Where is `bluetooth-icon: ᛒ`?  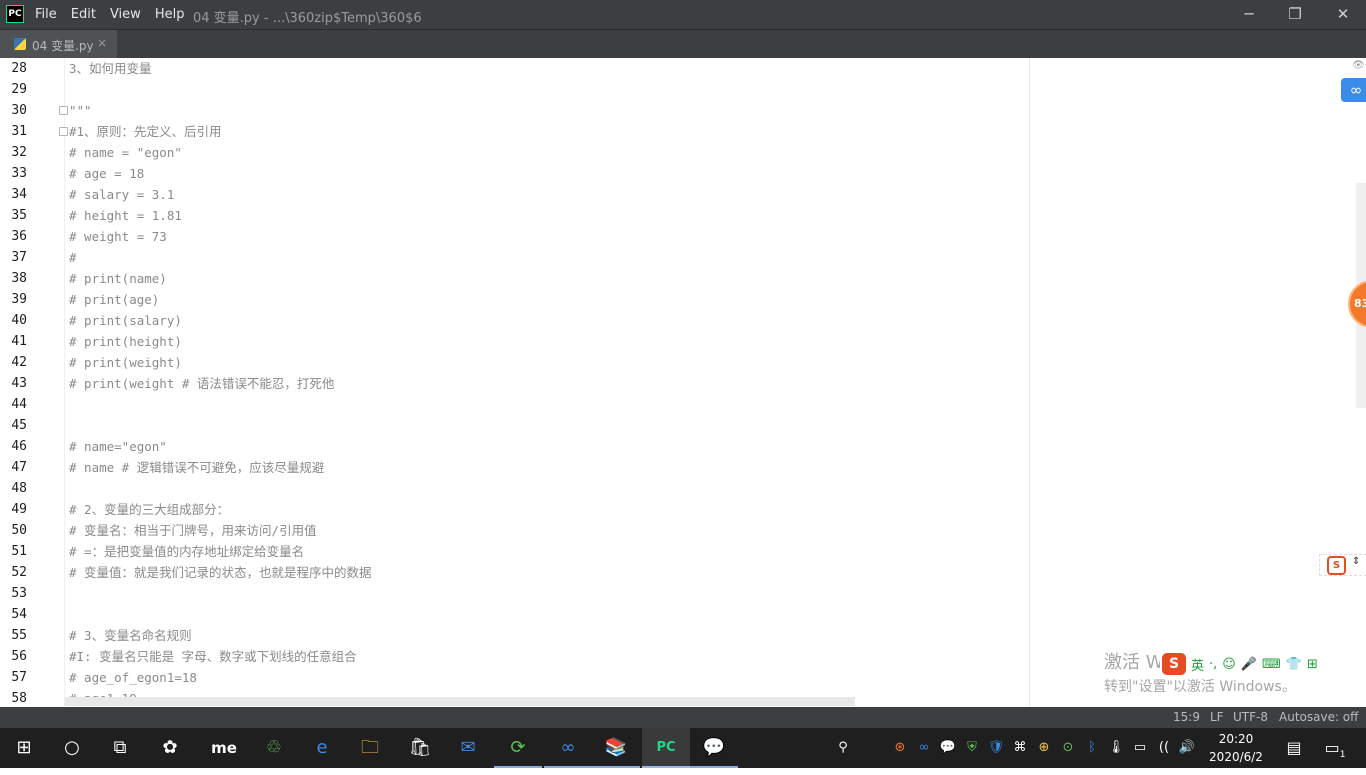 bluetooth-icon: ᛒ is located at coordinates (1092, 748).